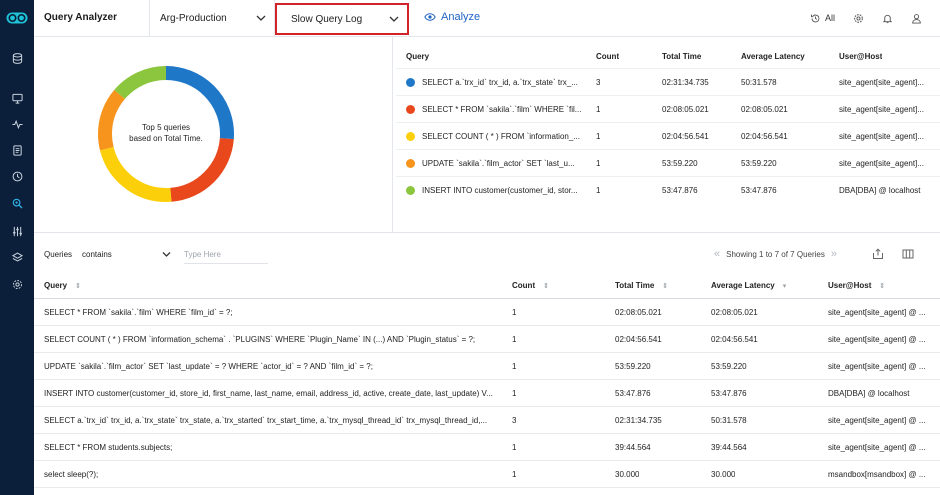 The width and height of the screenshot is (940, 495). Describe the element at coordinates (743, 285) in the screenshot. I see `column-header-average-latency-label: Average Latency` at that location.